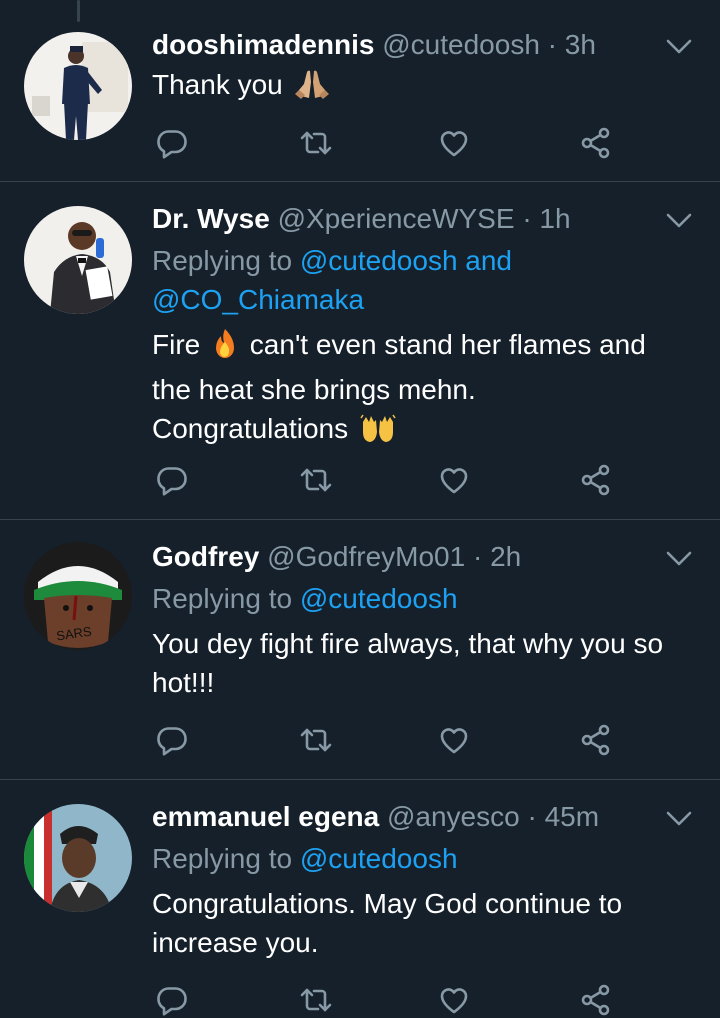 The image size is (720, 1018). I want to click on timestamp: 1h, so click(554, 218).